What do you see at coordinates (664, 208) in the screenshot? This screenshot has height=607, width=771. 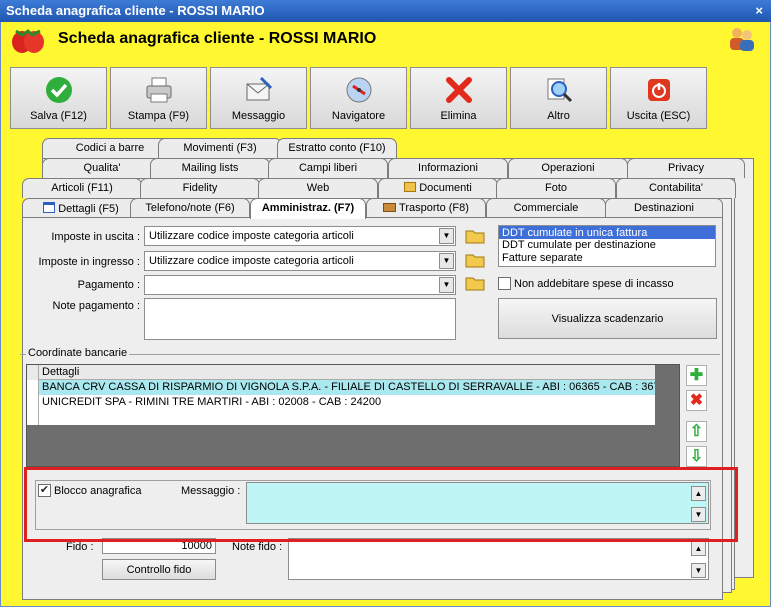 I see `tab-destinazioni: Destinazioni` at bounding box center [664, 208].